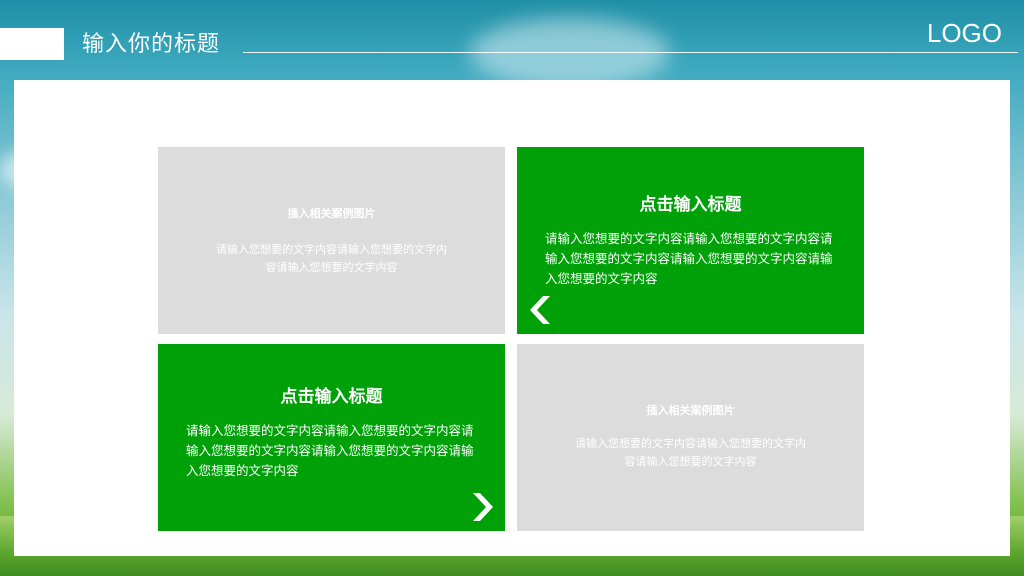 The width and height of the screenshot is (1024, 576). What do you see at coordinates (537, 310) in the screenshot?
I see `chevron-left-icon` at bounding box center [537, 310].